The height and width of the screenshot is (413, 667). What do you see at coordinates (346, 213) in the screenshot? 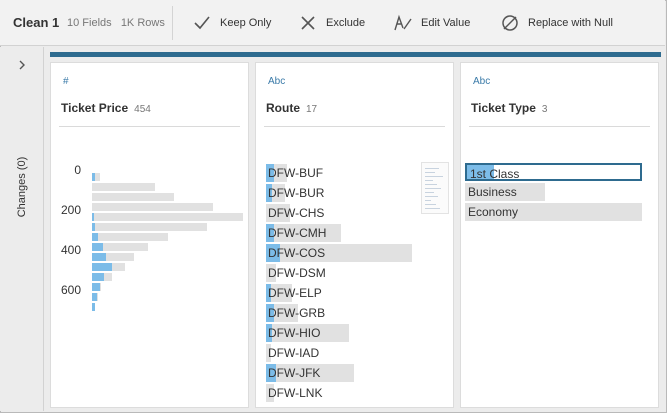
I see `list-item: DFW-CHS` at bounding box center [346, 213].